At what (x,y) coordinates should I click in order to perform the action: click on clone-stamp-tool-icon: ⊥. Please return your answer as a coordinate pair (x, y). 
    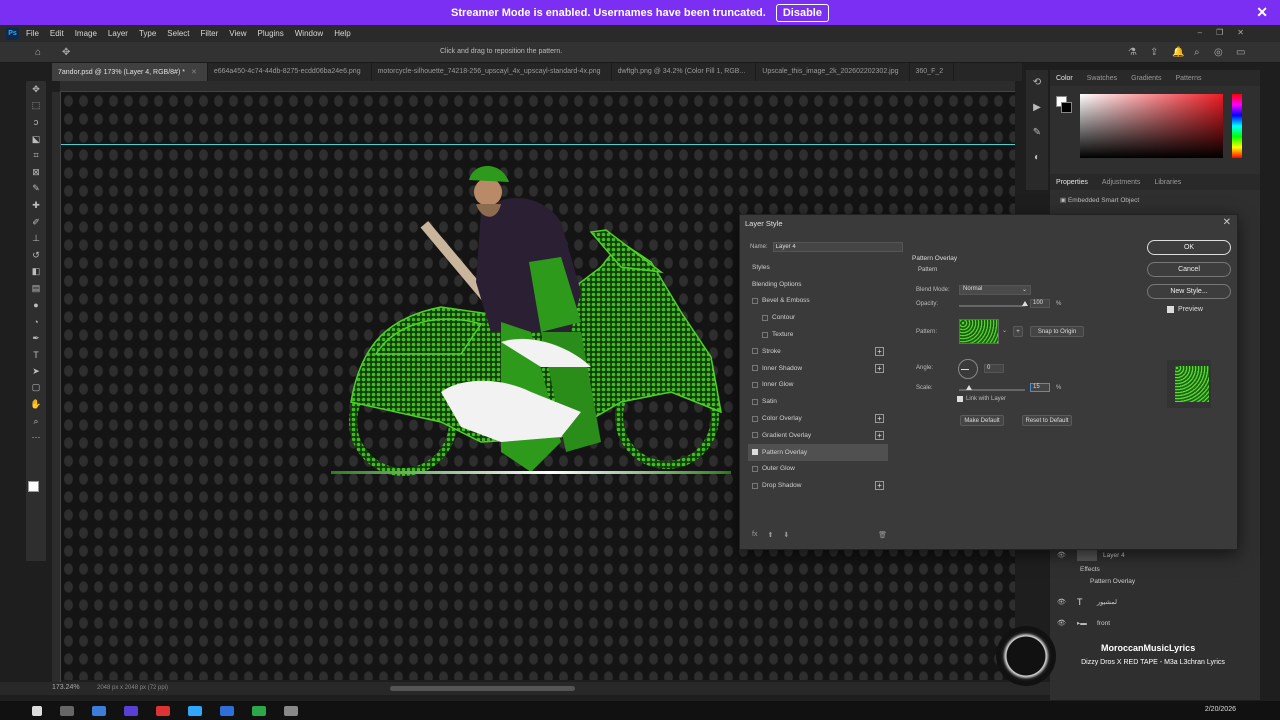
    Looking at the image, I should click on (36, 238).